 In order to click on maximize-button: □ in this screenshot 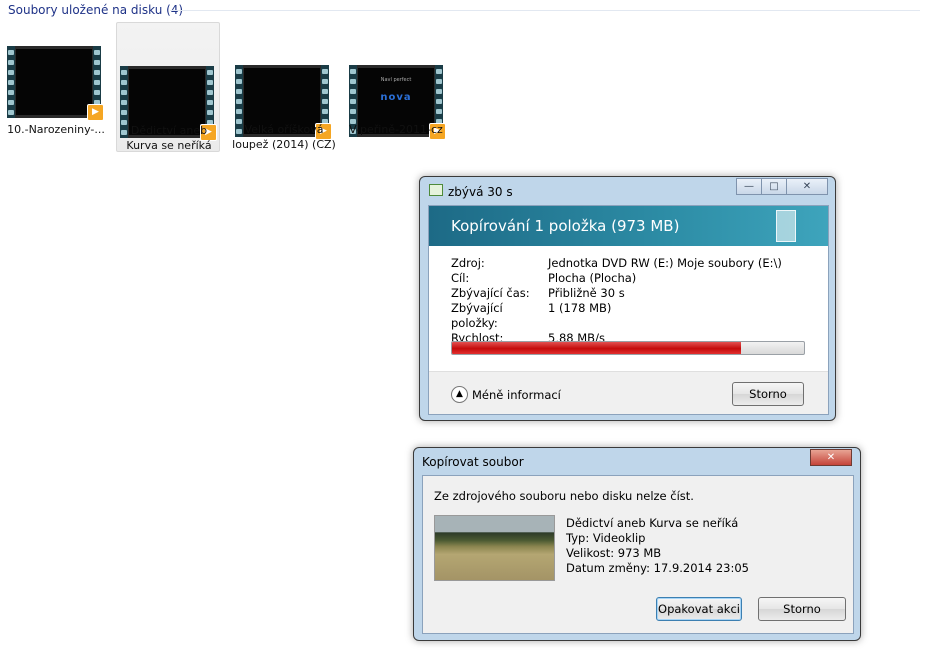, I will do `click(774, 186)`.